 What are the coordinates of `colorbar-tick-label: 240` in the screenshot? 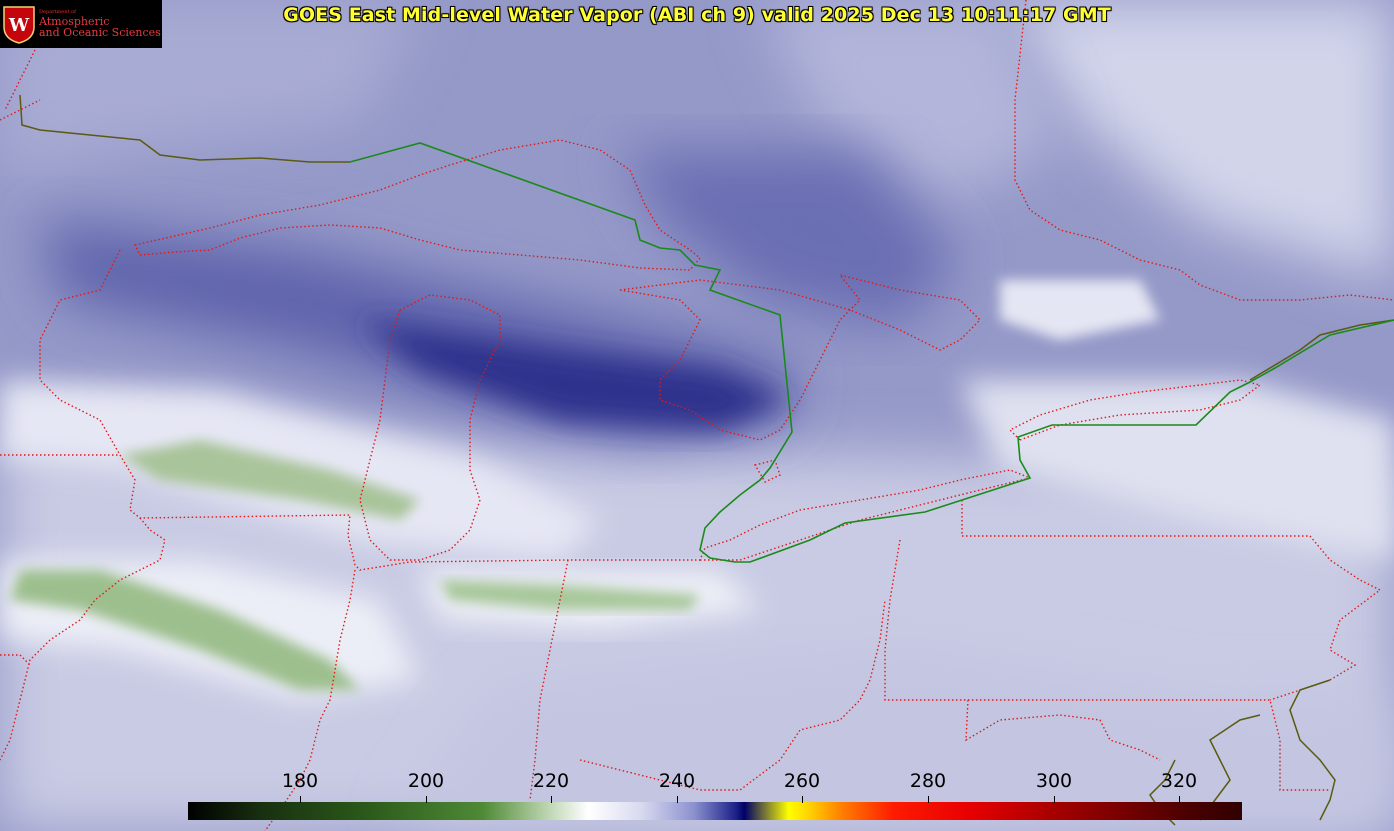 It's located at (677, 781).